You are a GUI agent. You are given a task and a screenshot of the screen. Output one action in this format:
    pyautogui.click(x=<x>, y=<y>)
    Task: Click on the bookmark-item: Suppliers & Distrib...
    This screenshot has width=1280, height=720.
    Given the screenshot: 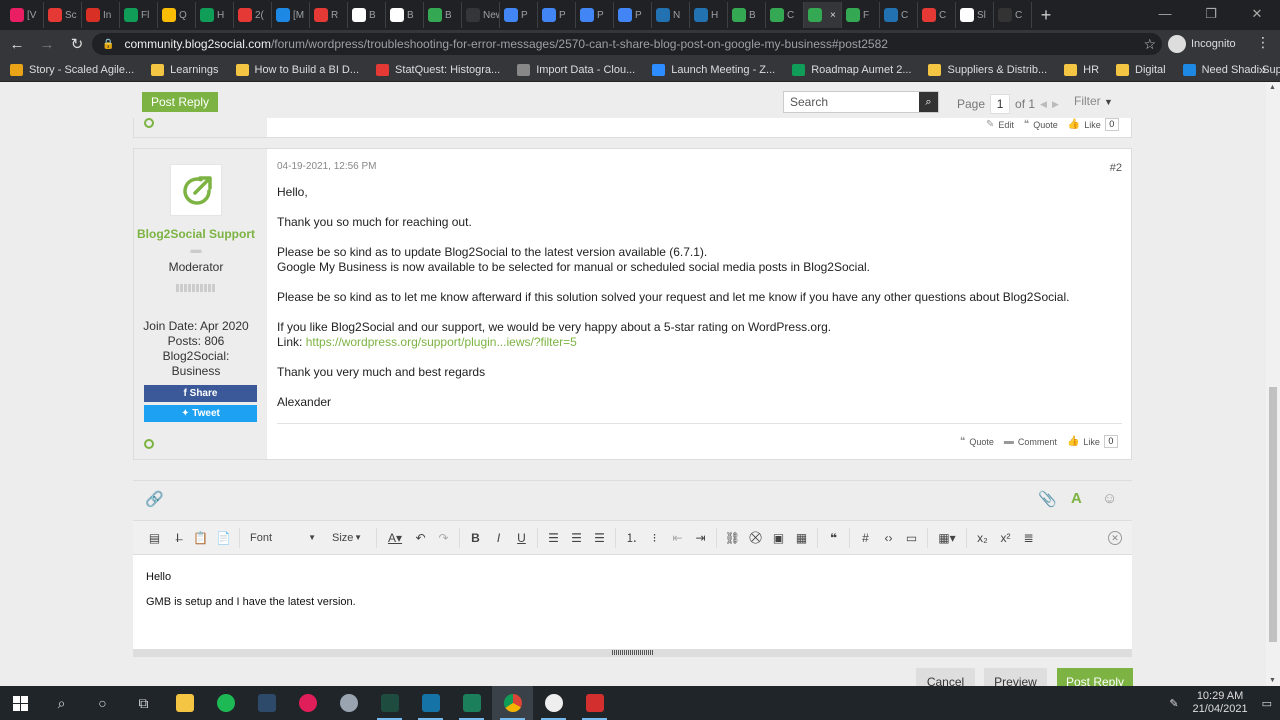 What is the action you would take?
    pyautogui.click(x=987, y=69)
    